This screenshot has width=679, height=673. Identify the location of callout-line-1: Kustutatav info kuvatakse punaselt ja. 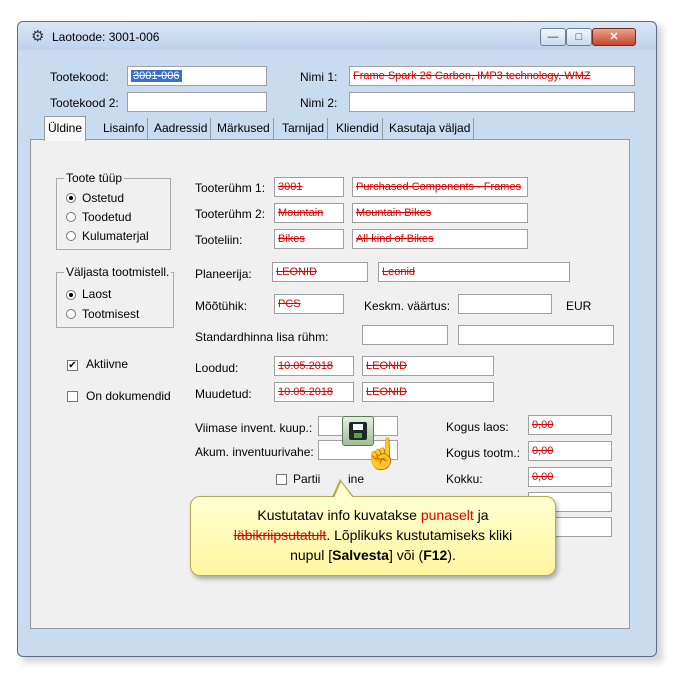
(373, 515).